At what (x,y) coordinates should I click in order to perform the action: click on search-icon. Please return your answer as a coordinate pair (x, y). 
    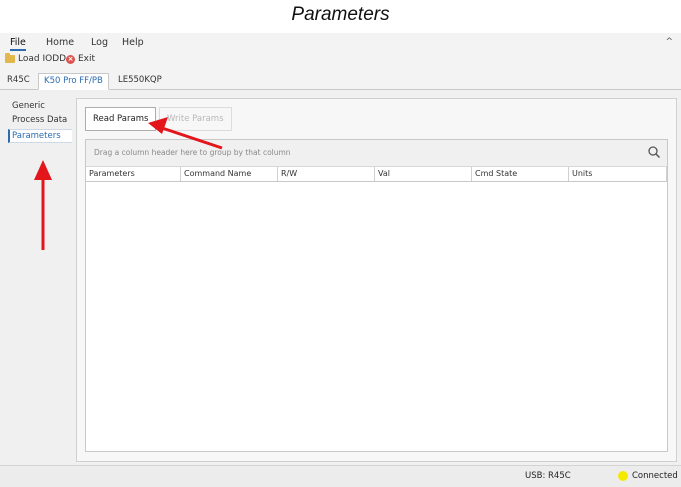
    Looking at the image, I should click on (654, 152).